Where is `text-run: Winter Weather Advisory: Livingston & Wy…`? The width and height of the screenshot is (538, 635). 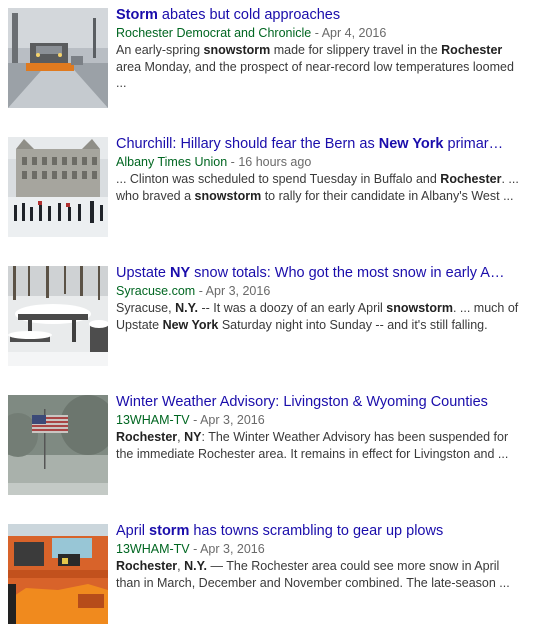 text-run: Winter Weather Advisory: Livingston & Wy… is located at coordinates (302, 402).